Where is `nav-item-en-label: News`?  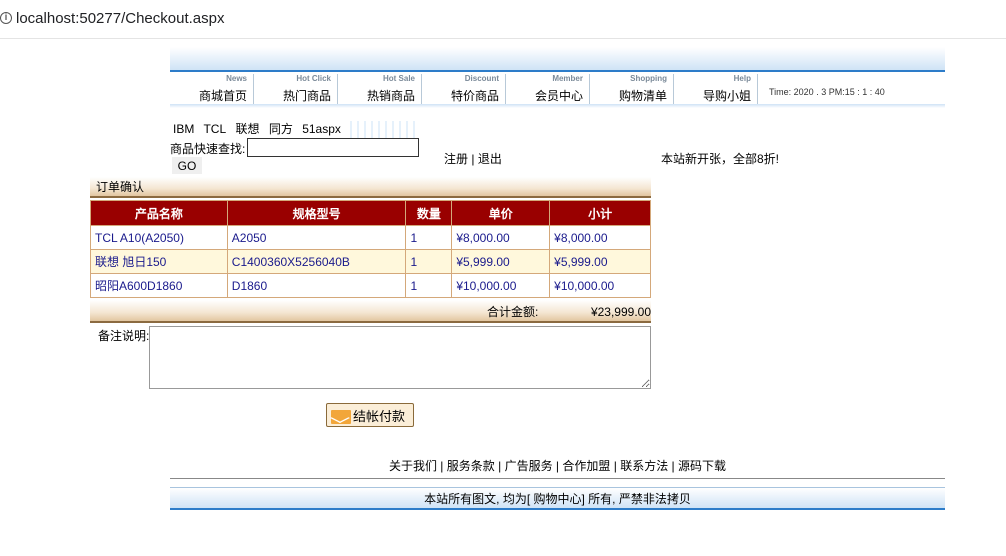 nav-item-en-label: News is located at coordinates (236, 78).